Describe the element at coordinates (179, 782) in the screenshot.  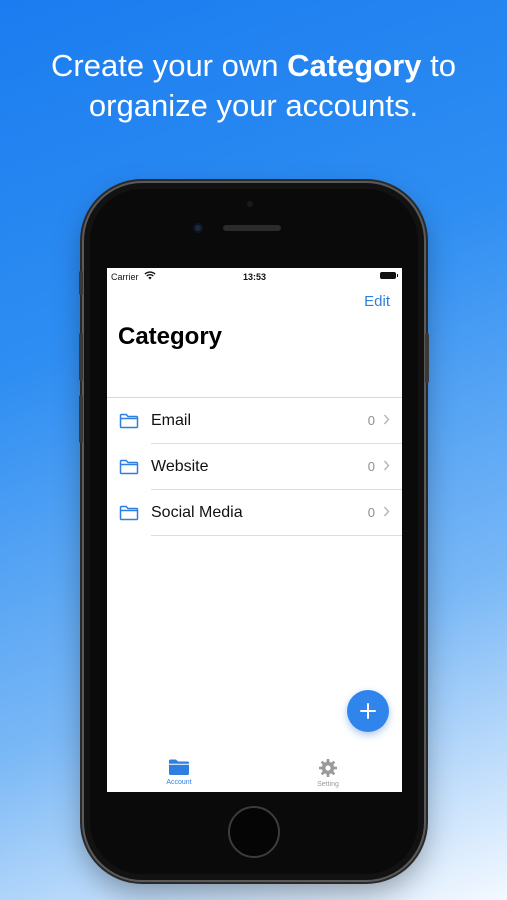
I see `tab-account-label: Account` at that location.